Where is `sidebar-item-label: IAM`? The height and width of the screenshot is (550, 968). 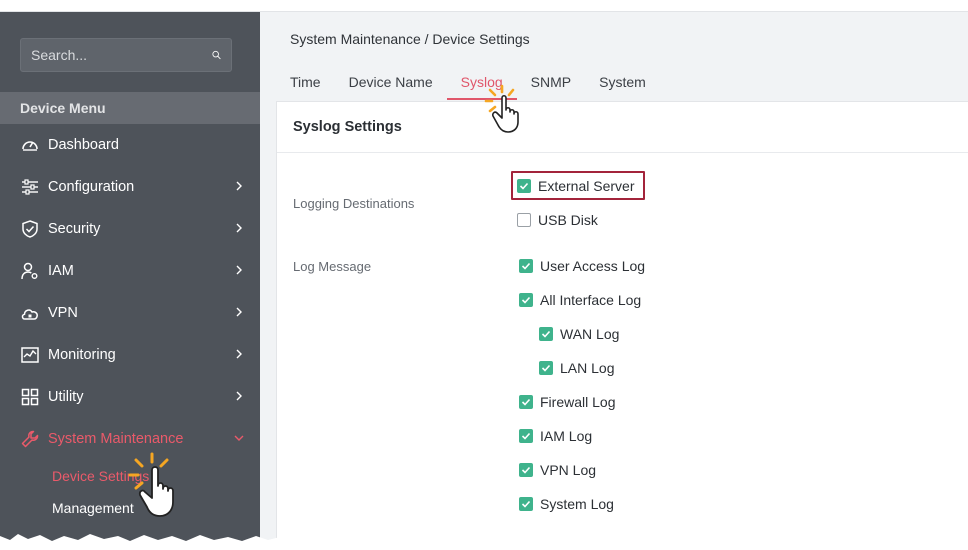
sidebar-item-label: IAM is located at coordinates (61, 271).